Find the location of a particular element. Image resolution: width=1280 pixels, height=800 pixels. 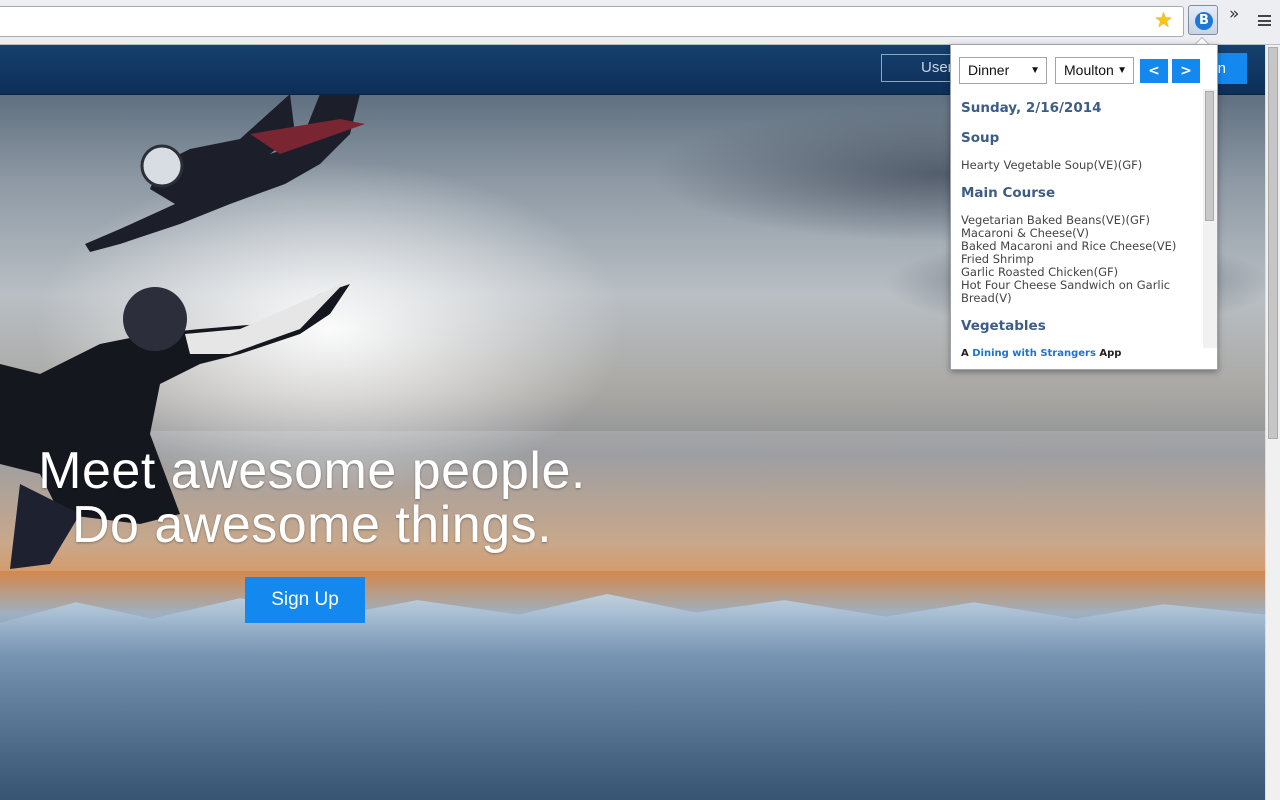

browser-toolbar: ★ B » is located at coordinates (640, 22).